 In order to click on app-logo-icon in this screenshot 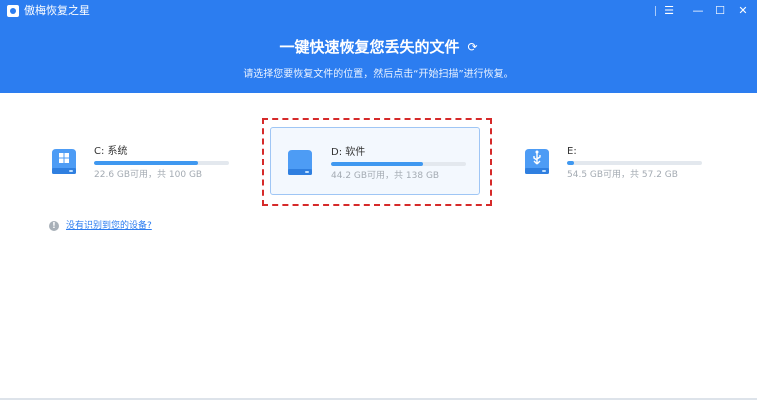, I will do `click(13, 11)`.